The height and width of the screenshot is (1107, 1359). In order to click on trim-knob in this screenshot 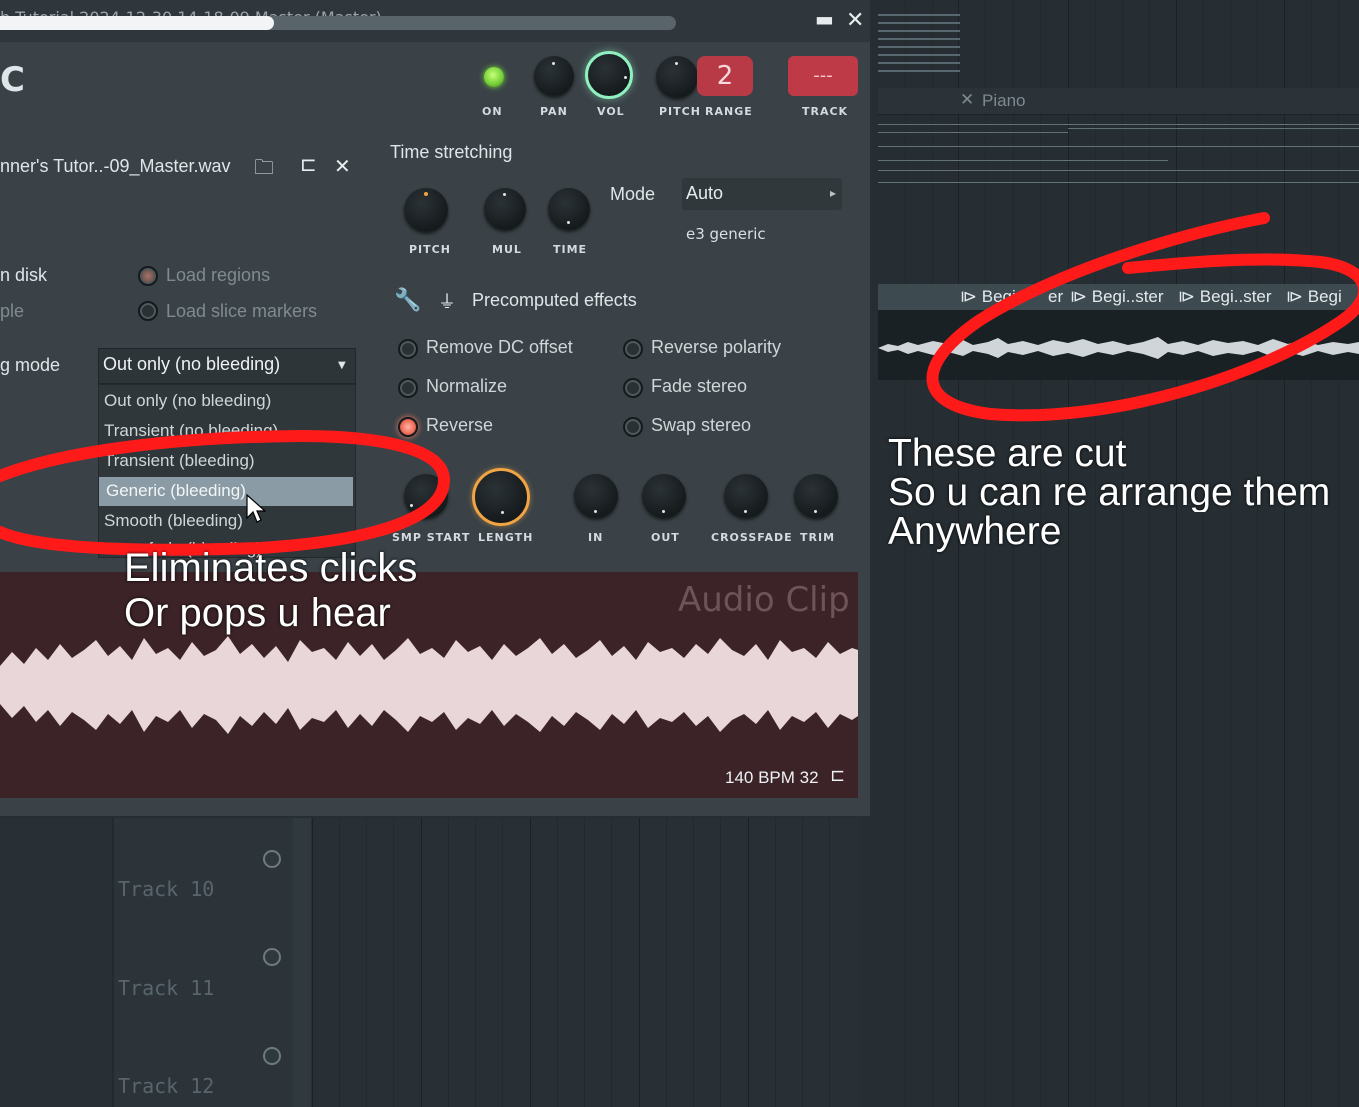, I will do `click(816, 496)`.